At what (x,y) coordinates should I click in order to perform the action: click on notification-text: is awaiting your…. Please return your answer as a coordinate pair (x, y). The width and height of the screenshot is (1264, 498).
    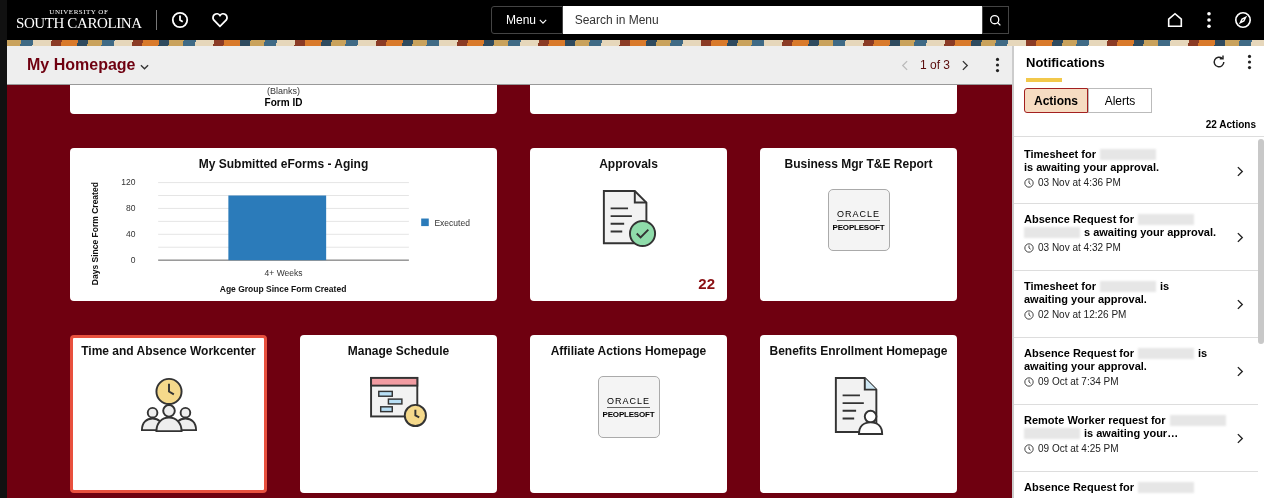
    Looking at the image, I should click on (1131, 433).